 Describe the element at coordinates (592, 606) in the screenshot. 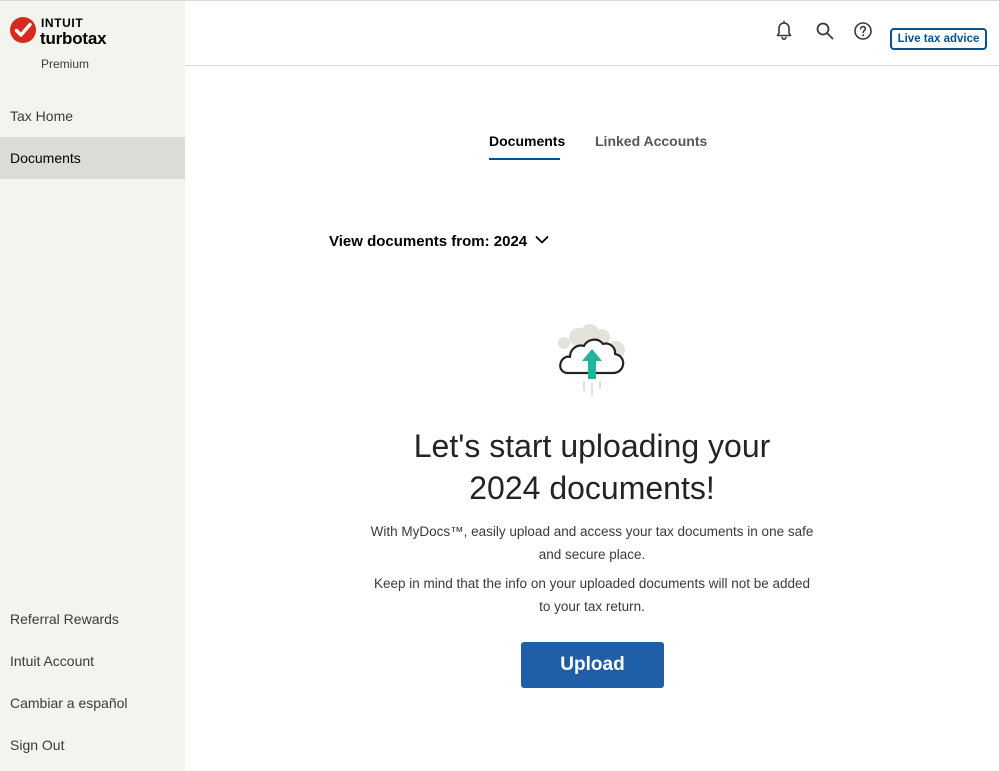

I see `note-line-2: to your tax return.` at that location.